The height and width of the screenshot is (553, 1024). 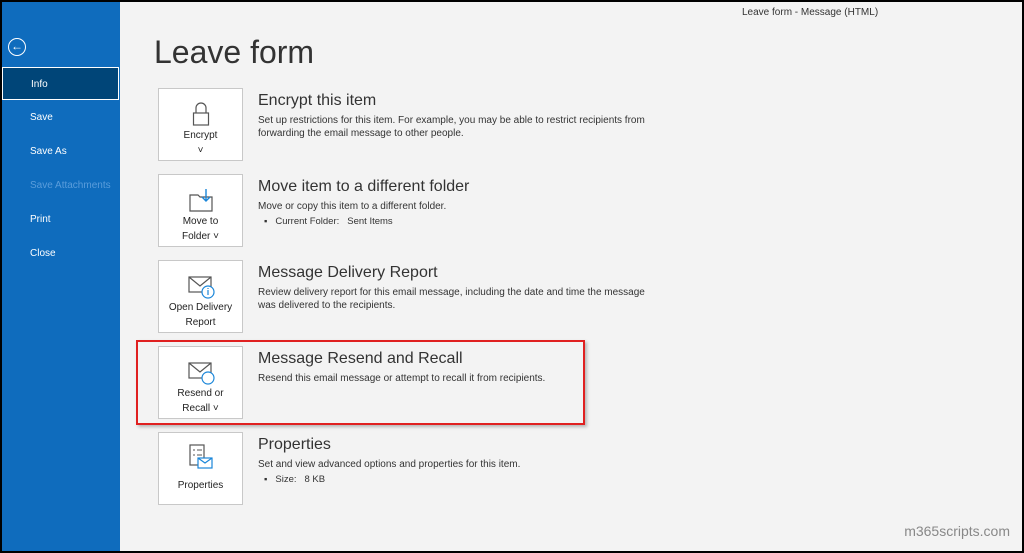 I want to click on window-title: Leave form - Message (HTML), so click(x=810, y=12).